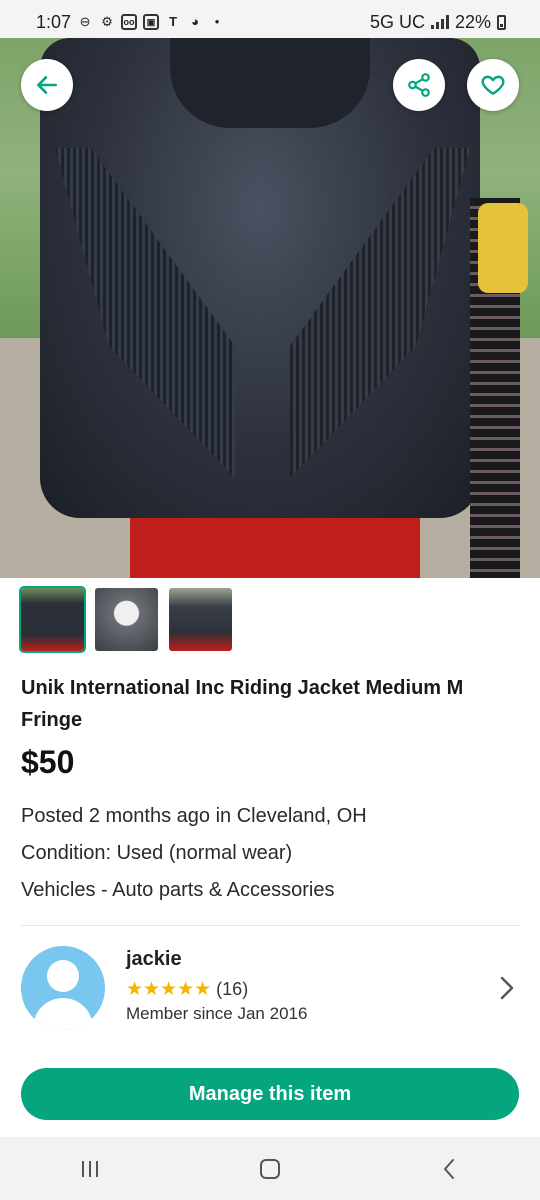 The image size is (540, 1200). Describe the element at coordinates (270, 925) in the screenshot. I see `section-divider` at that location.